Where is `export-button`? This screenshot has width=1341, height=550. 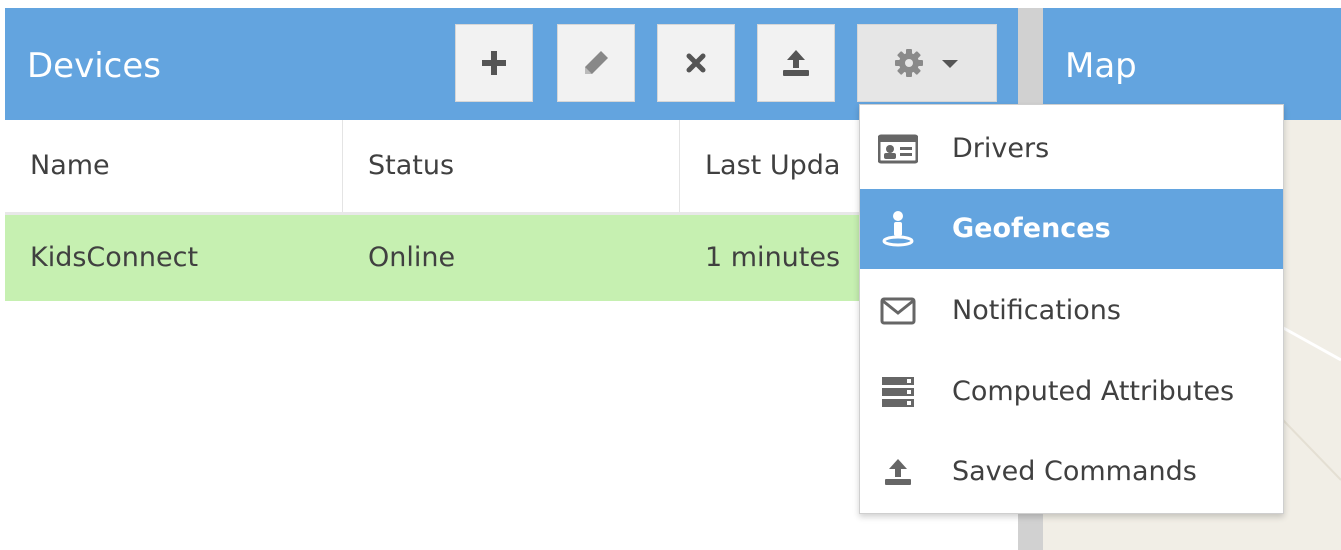 export-button is located at coordinates (796, 63).